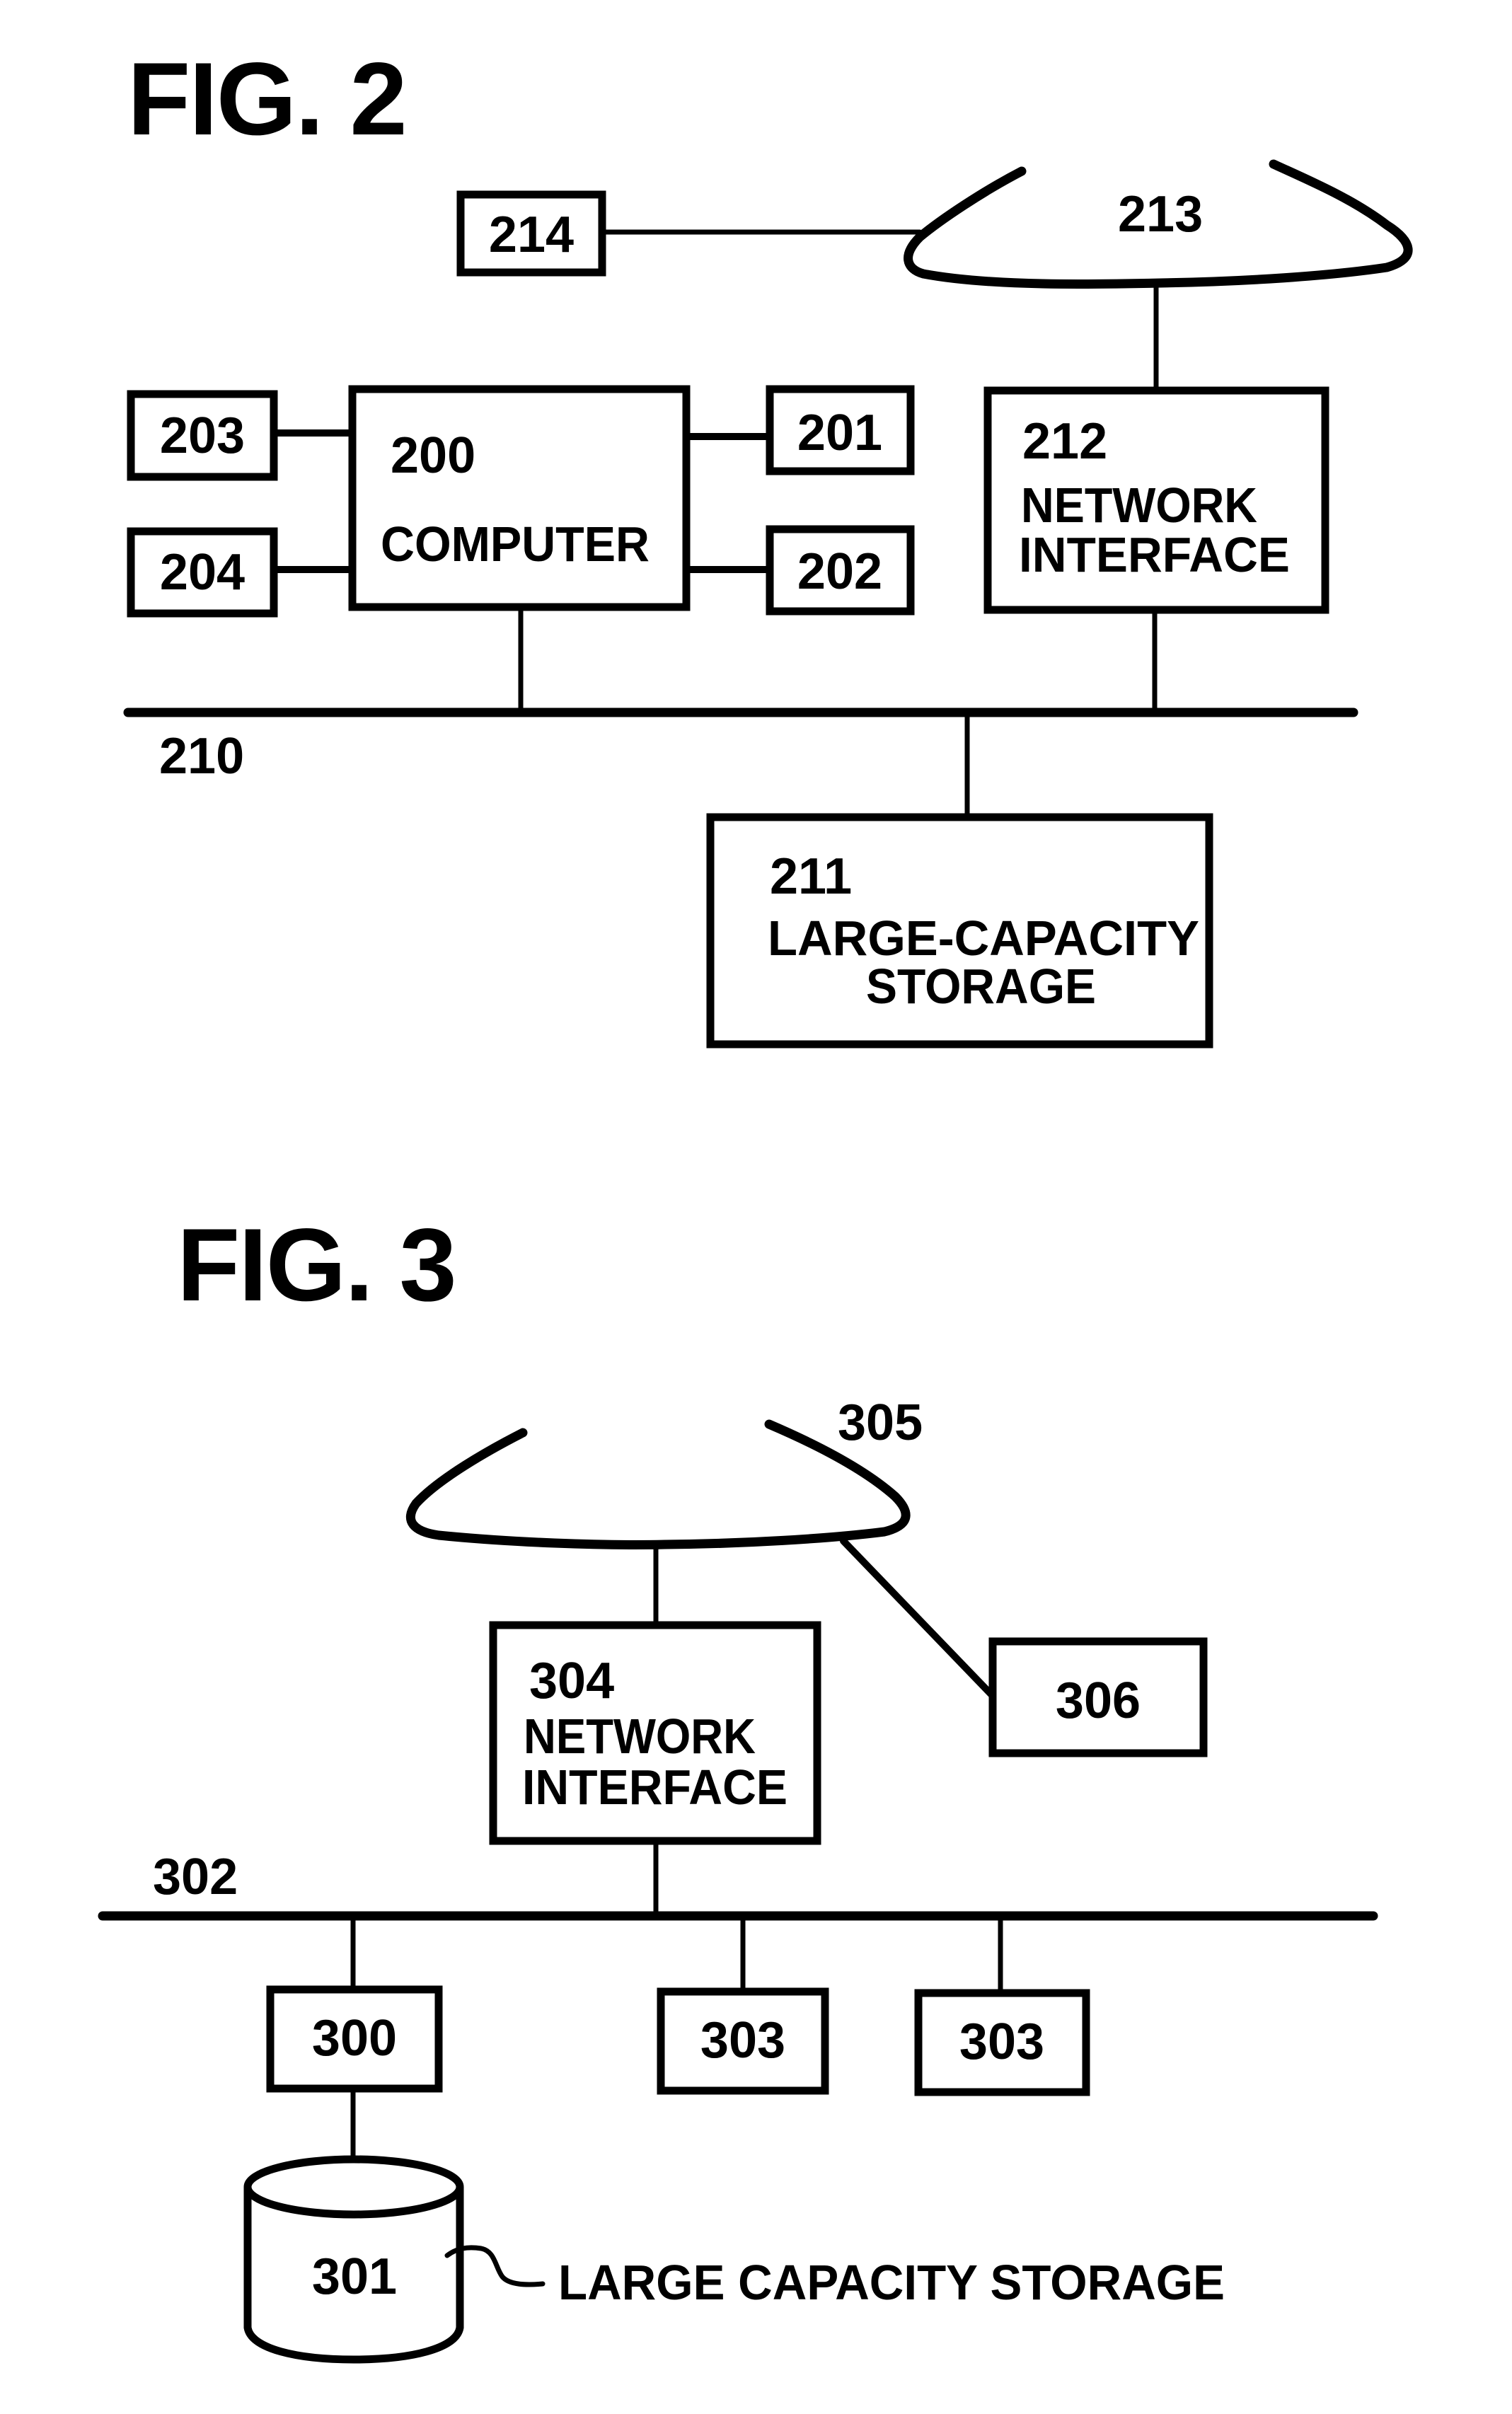 This screenshot has height=2414, width=1512. What do you see at coordinates (640, 1736) in the screenshot?
I see `network-interface-304-line1: NETWORK` at bounding box center [640, 1736].